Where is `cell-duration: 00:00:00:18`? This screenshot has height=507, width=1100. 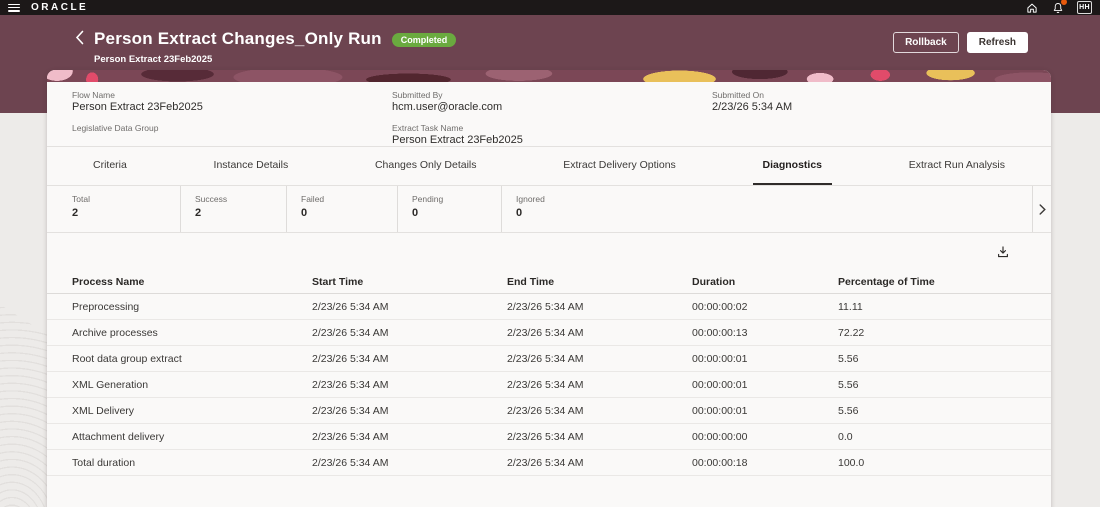 cell-duration: 00:00:00:18 is located at coordinates (720, 462).